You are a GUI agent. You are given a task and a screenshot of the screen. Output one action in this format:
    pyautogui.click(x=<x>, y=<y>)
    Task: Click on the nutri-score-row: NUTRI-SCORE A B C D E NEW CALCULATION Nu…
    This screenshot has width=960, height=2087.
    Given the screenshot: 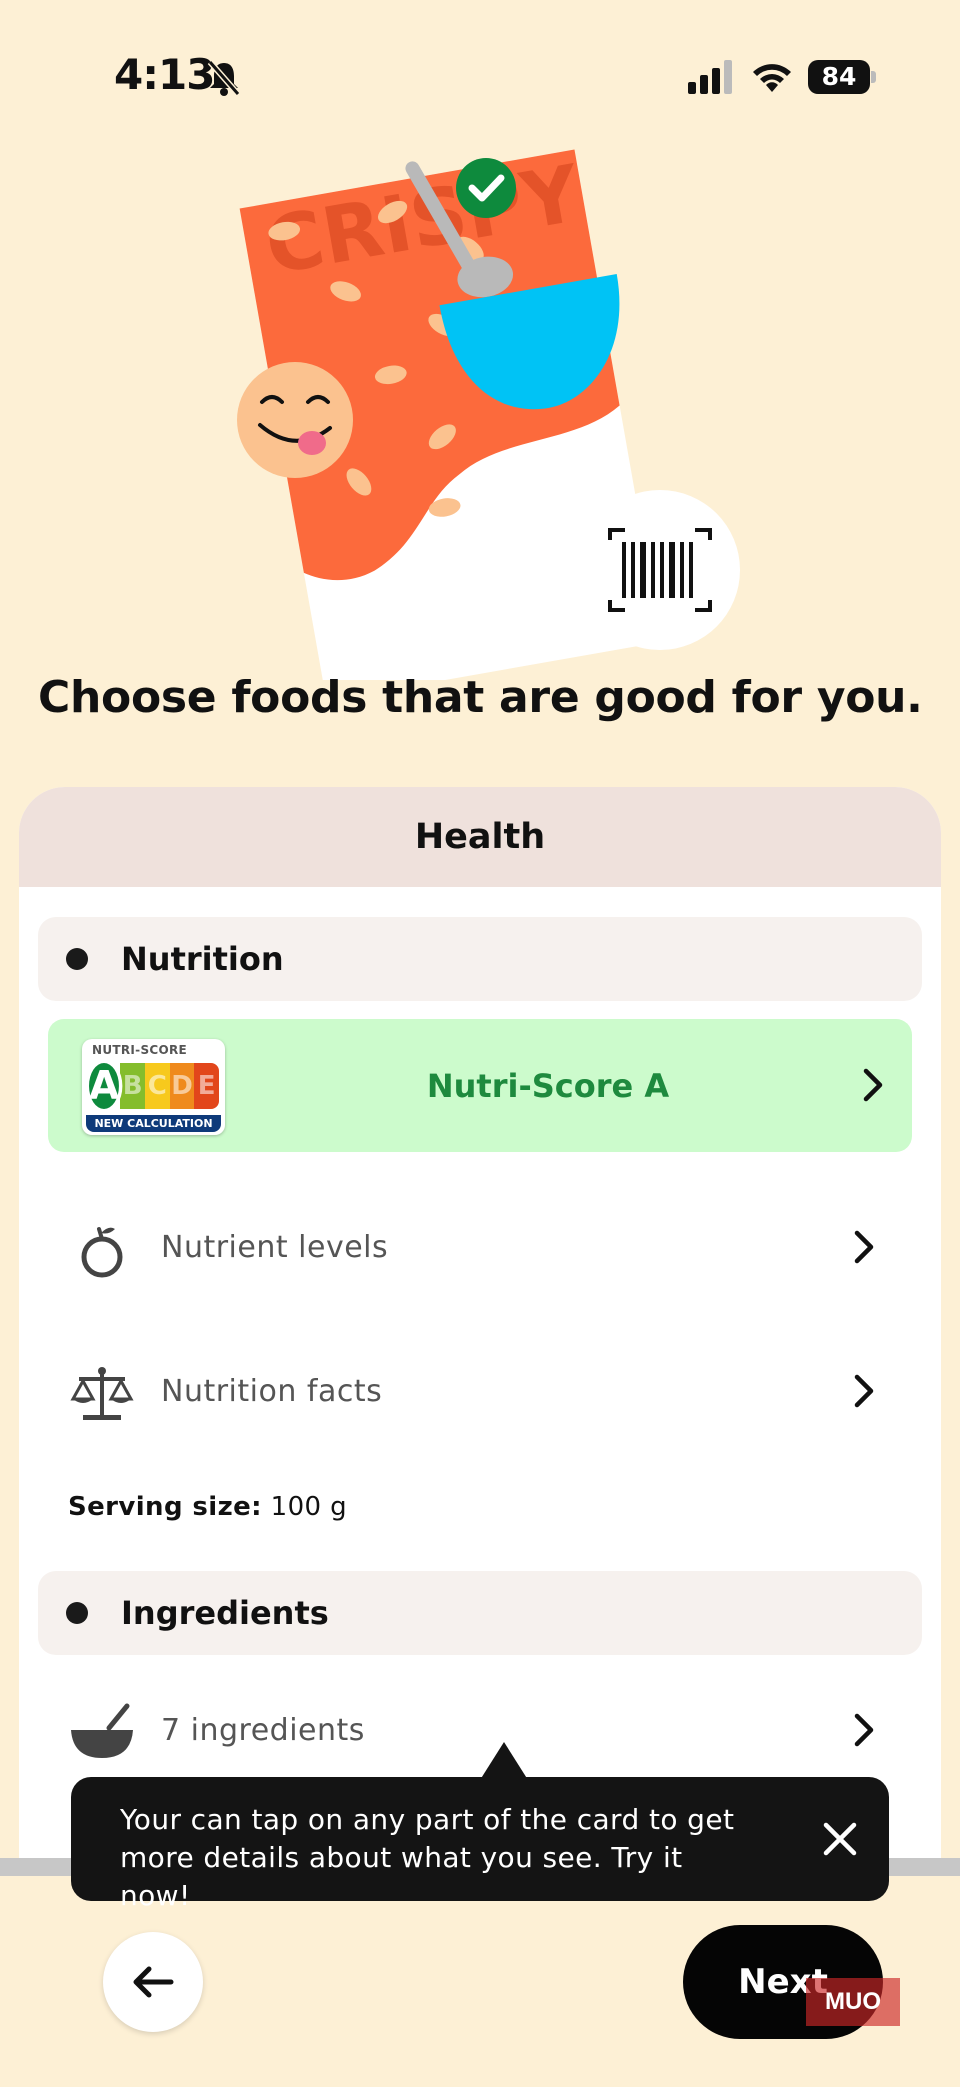 What is the action you would take?
    pyautogui.click(x=480, y=1085)
    